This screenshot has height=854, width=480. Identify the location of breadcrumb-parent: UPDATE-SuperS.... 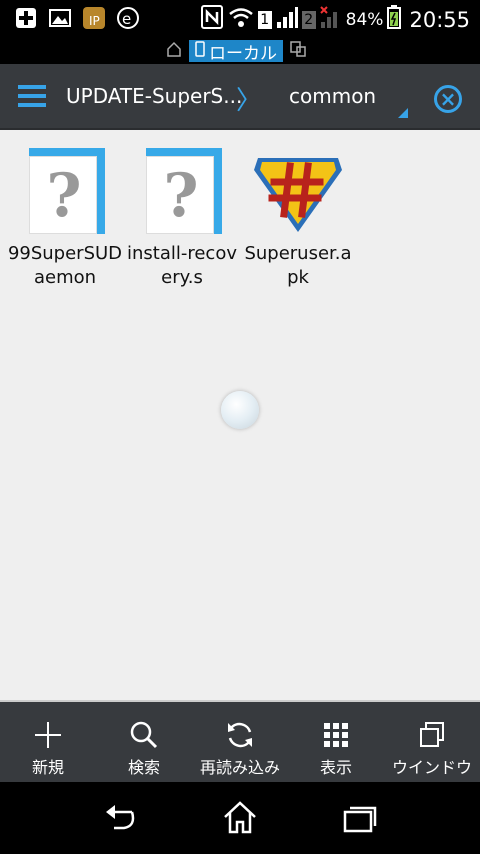
(154, 96).